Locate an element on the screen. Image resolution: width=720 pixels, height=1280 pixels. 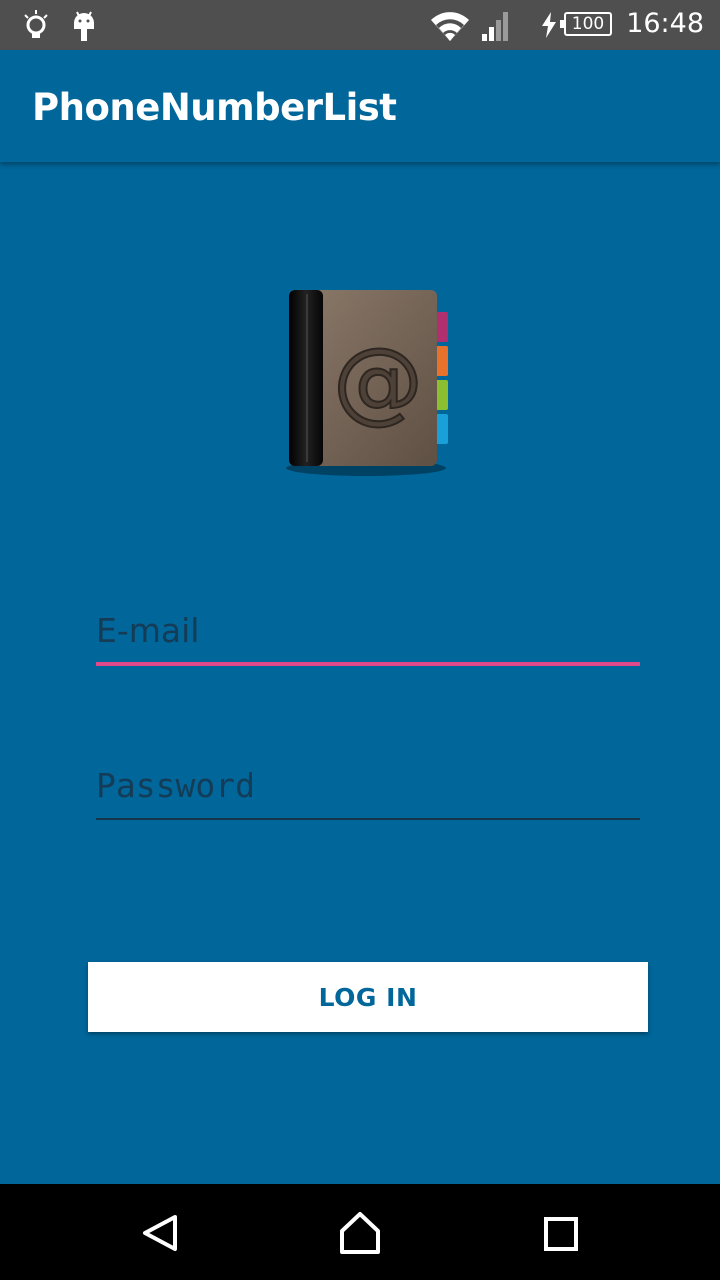
battery-icon: 100 is located at coordinates (586, 24).